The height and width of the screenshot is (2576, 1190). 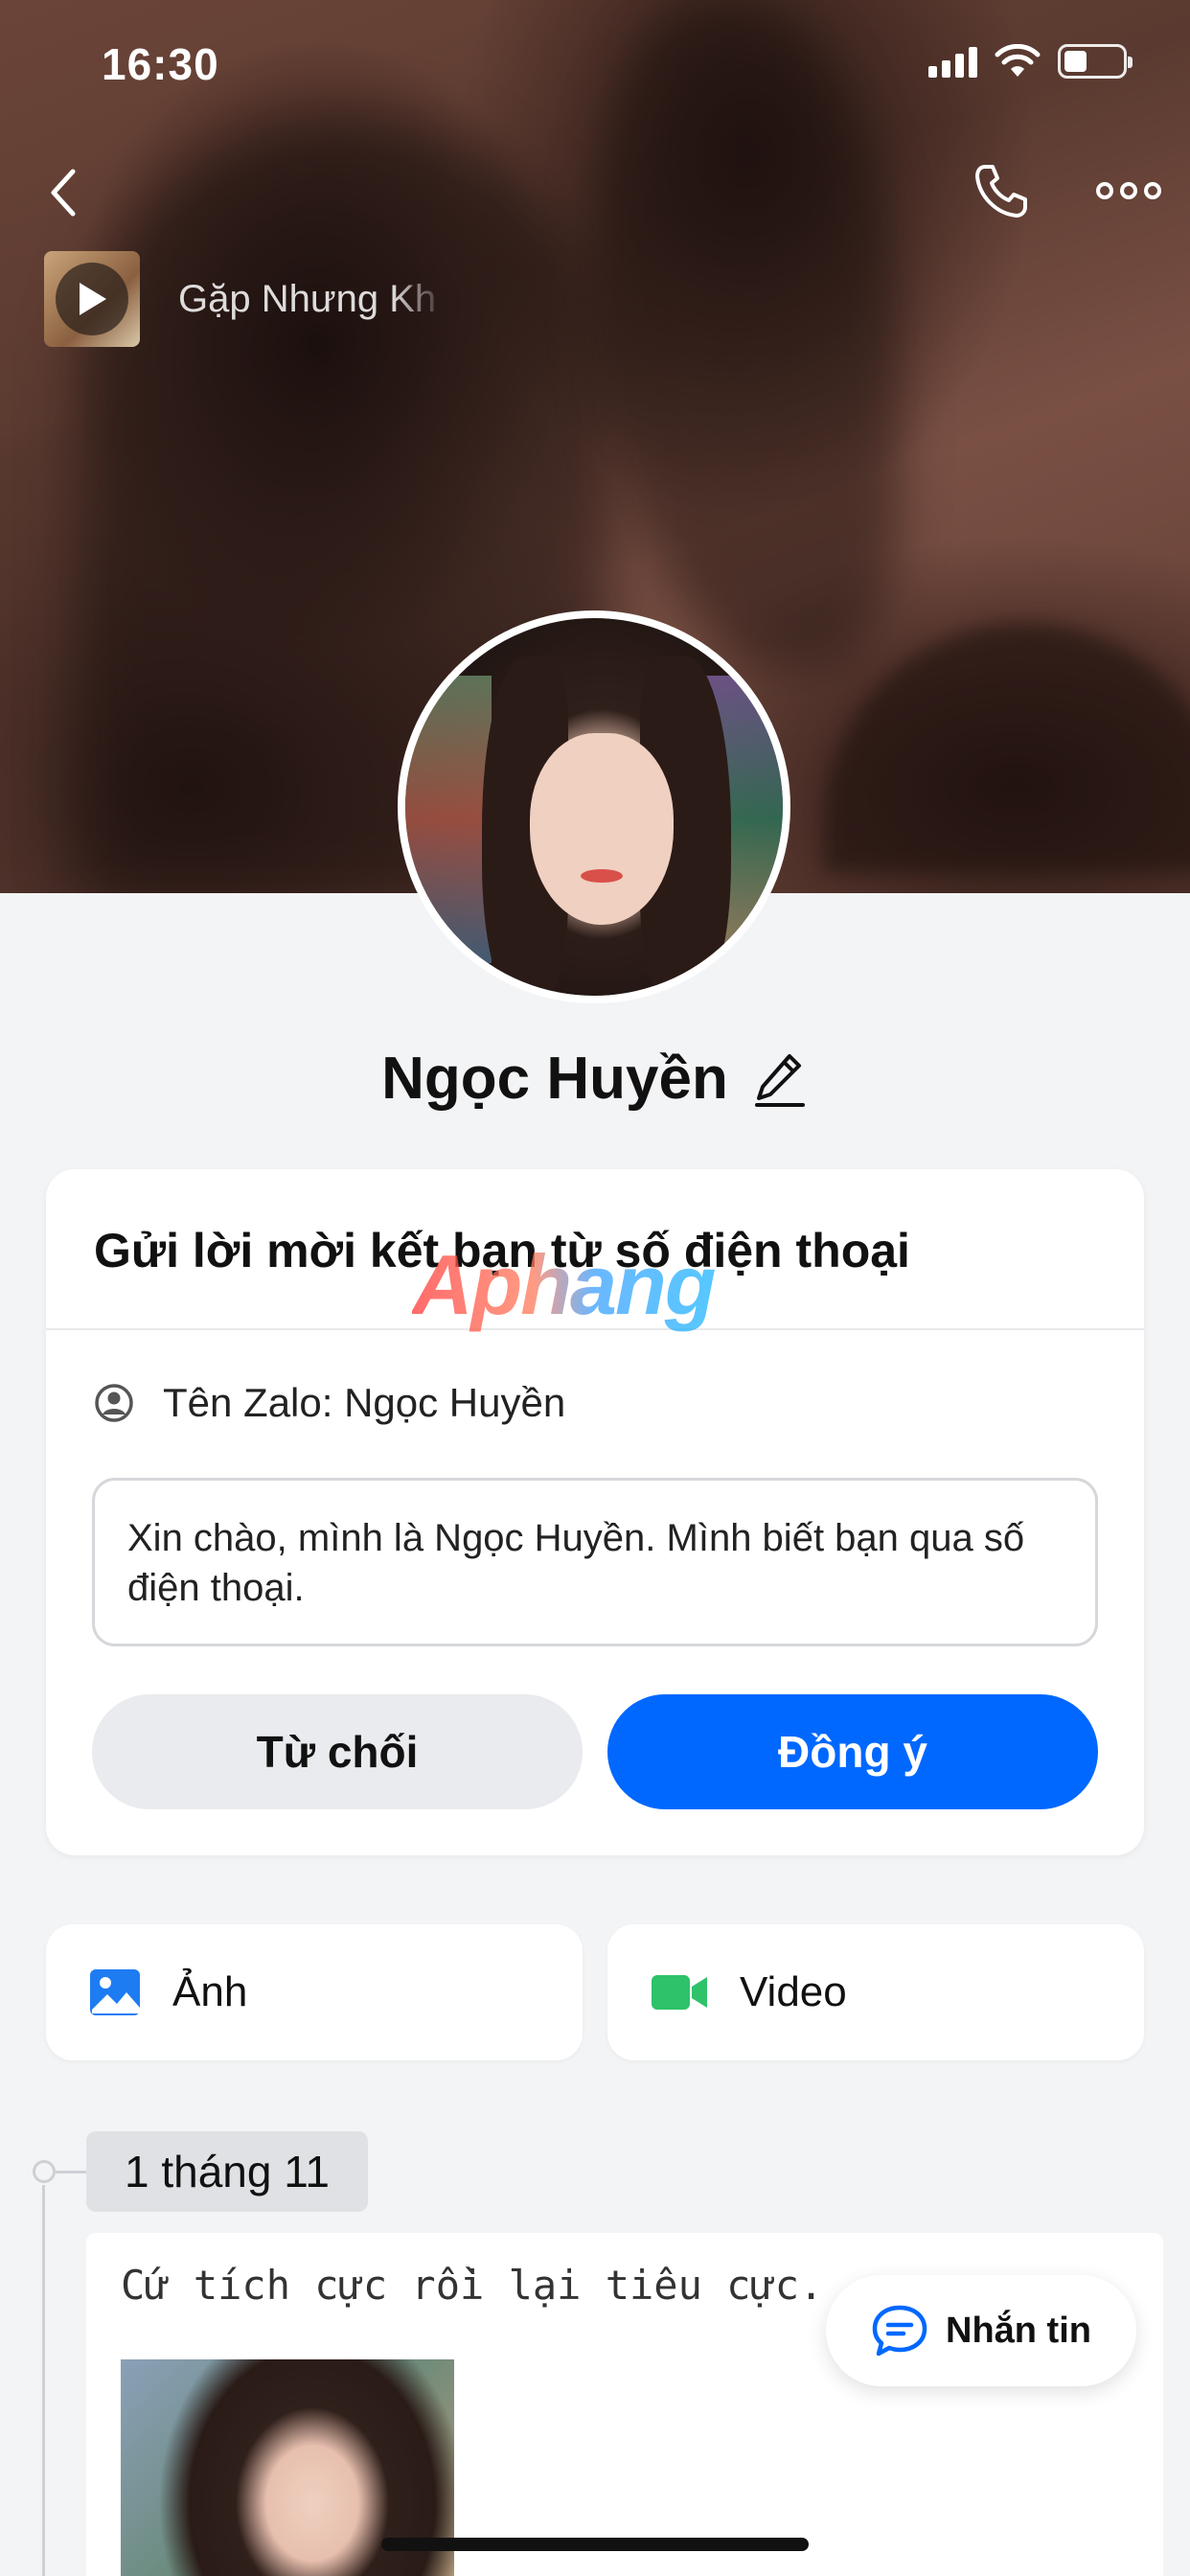 I want to click on play-button, so click(x=92, y=299).